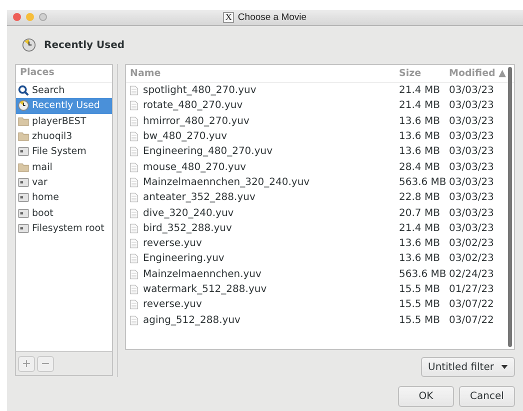  I want to click on place-item: Filesystem root, so click(64, 228).